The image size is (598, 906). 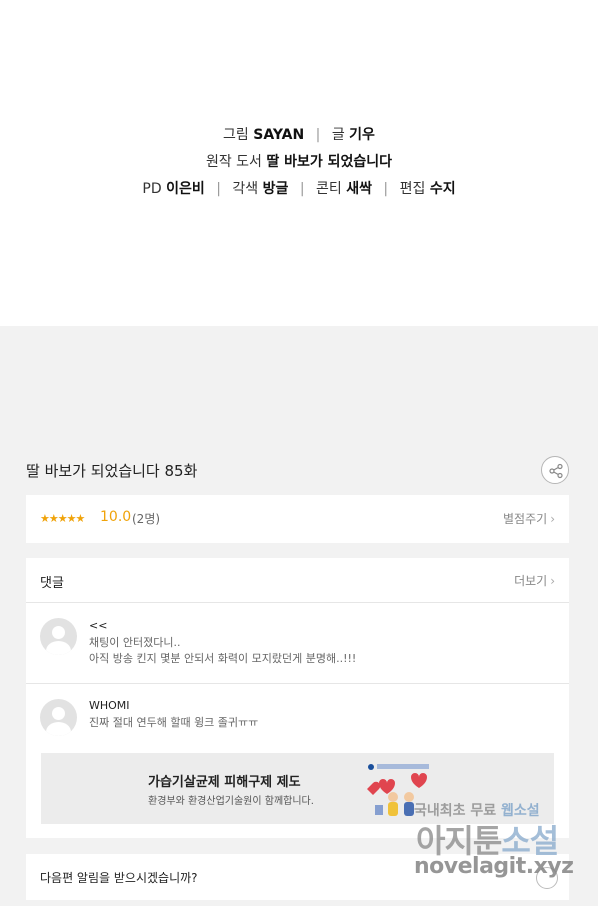 What do you see at coordinates (275, 189) in the screenshot?
I see `credit-value: 방글` at bounding box center [275, 189].